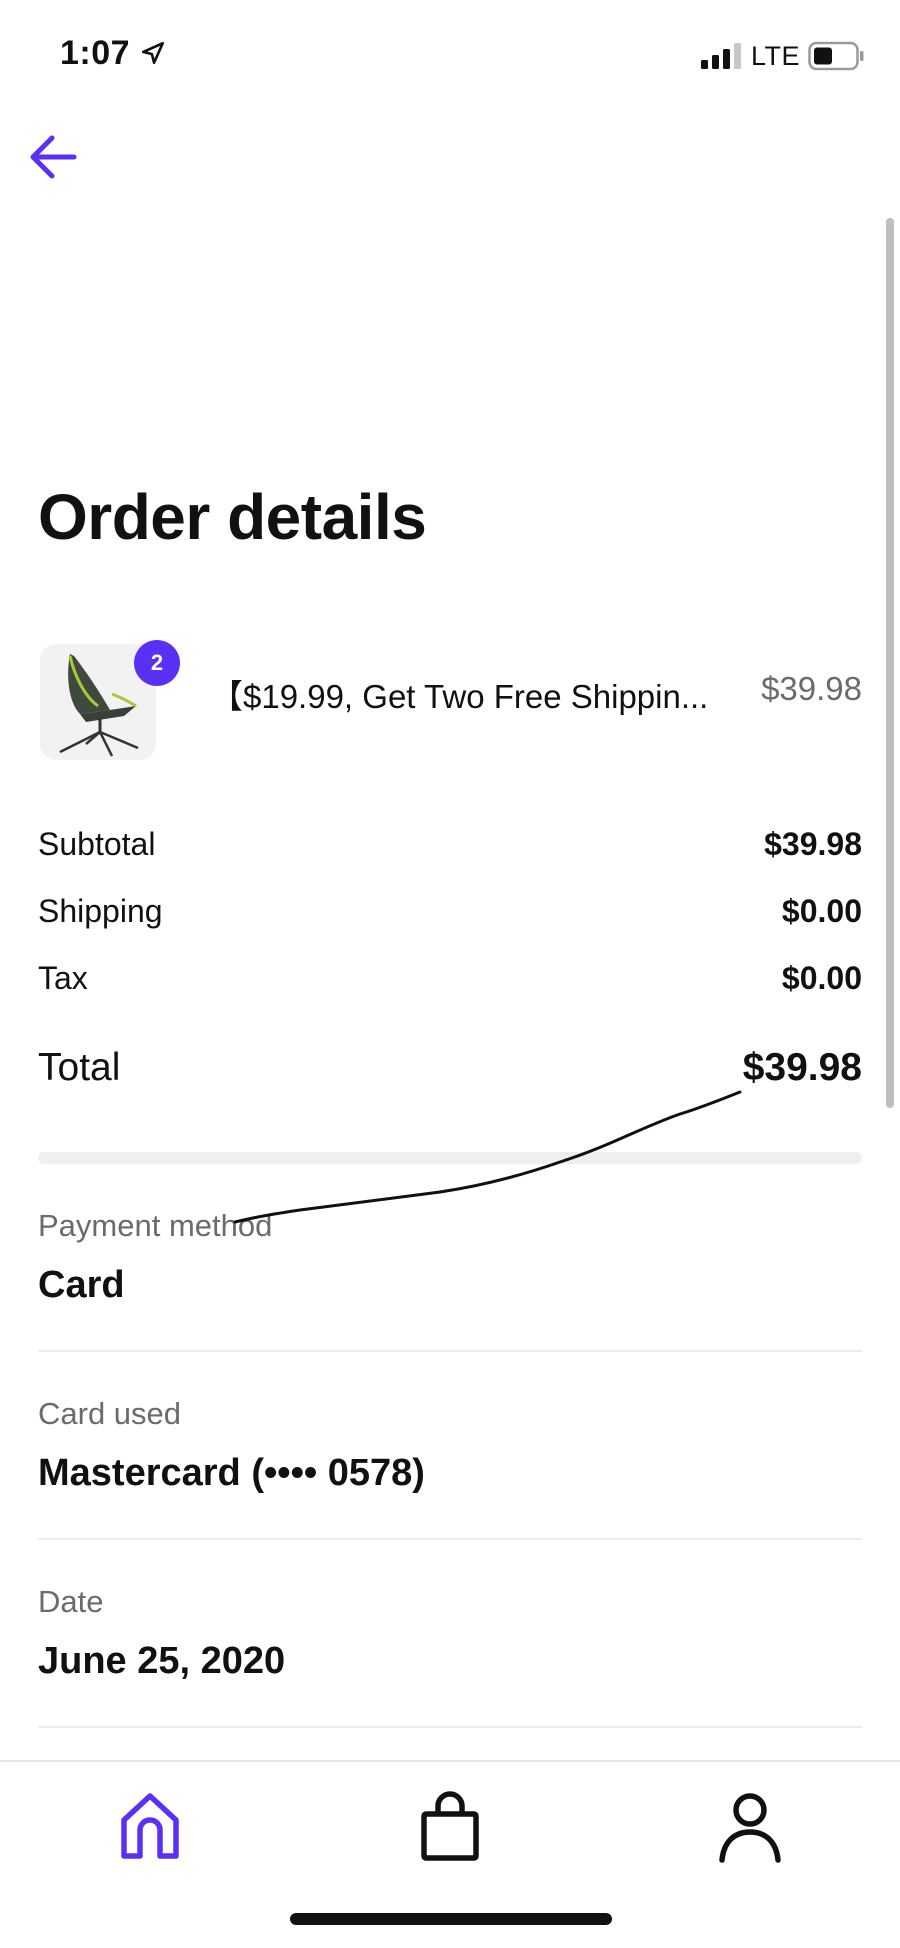  I want to click on back-arrow-icon, so click(53, 157).